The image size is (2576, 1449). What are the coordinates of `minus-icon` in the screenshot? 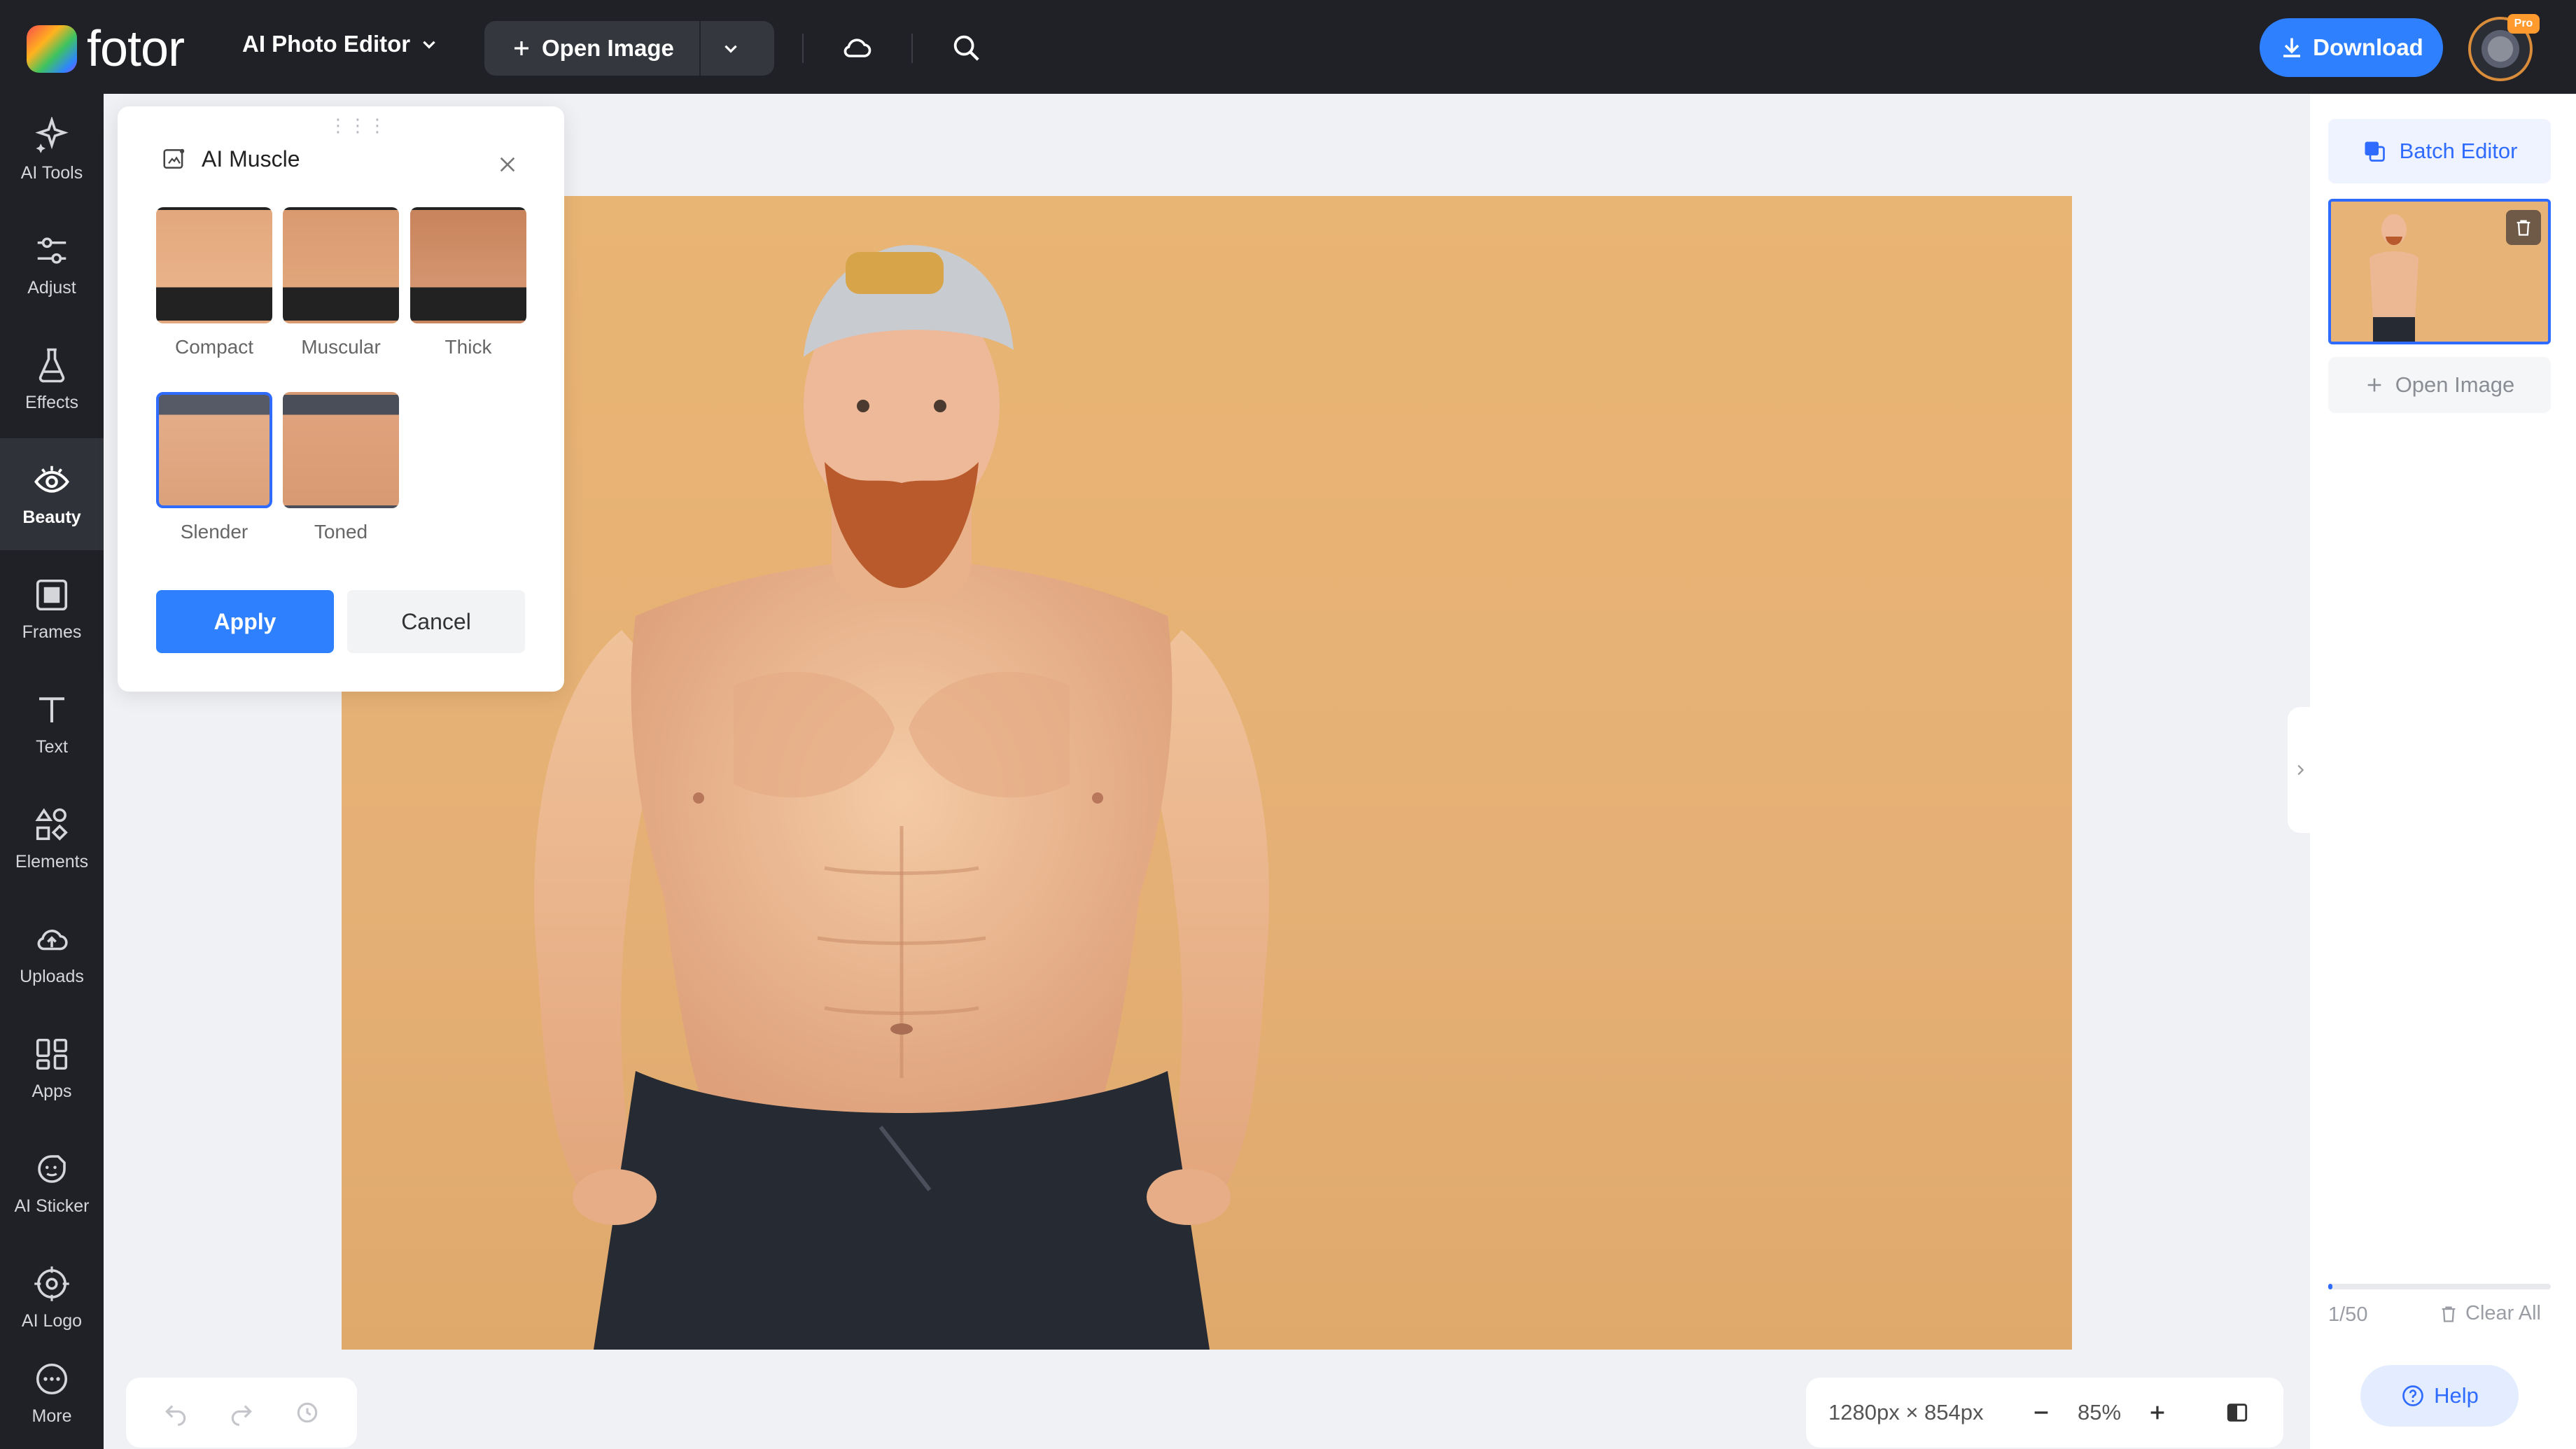 It's located at (2041, 1412).